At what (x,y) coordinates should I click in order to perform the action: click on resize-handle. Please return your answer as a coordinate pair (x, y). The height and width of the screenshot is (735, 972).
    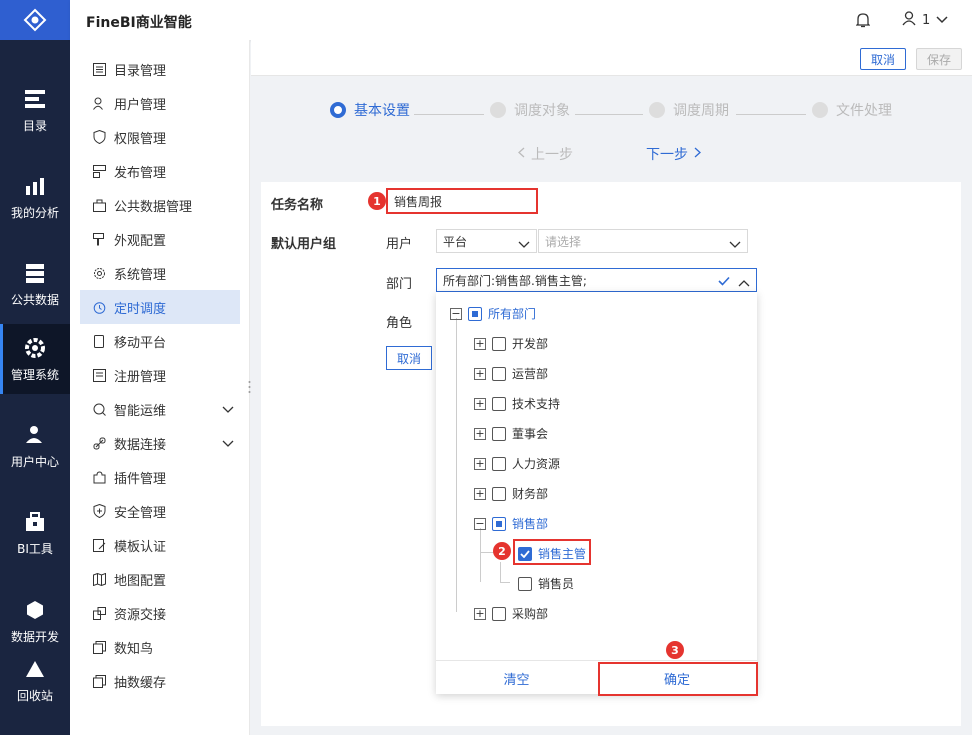
    Looking at the image, I should click on (249, 387).